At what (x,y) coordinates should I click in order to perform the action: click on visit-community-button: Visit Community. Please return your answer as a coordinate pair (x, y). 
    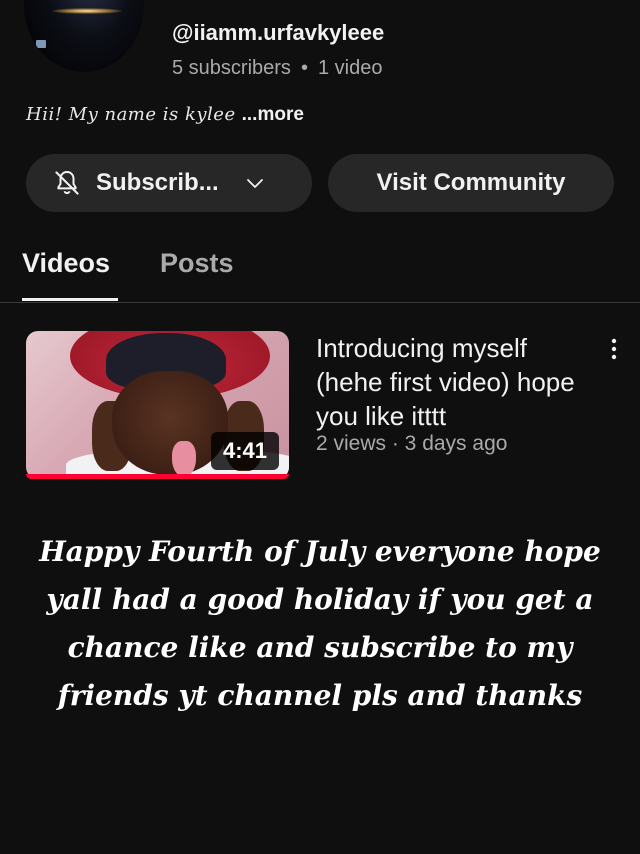
    Looking at the image, I should click on (471, 183).